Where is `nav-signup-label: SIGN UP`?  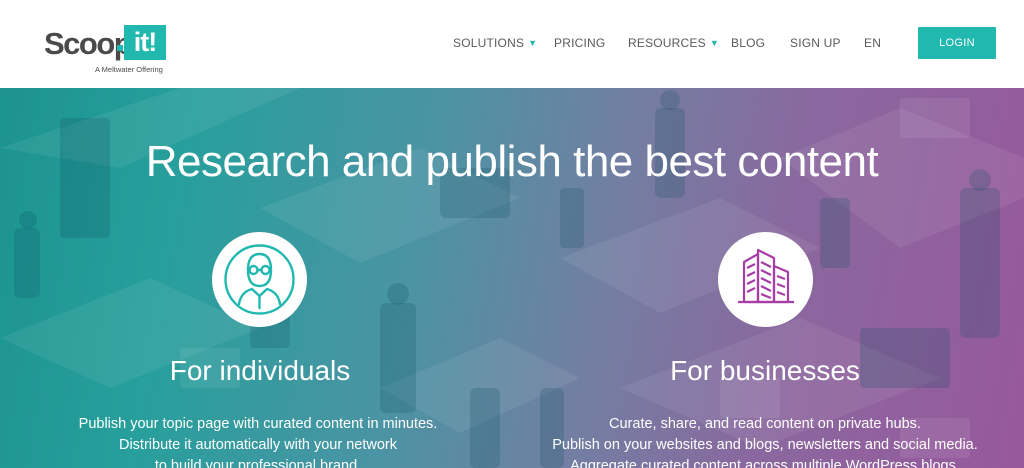 nav-signup-label: SIGN UP is located at coordinates (815, 43).